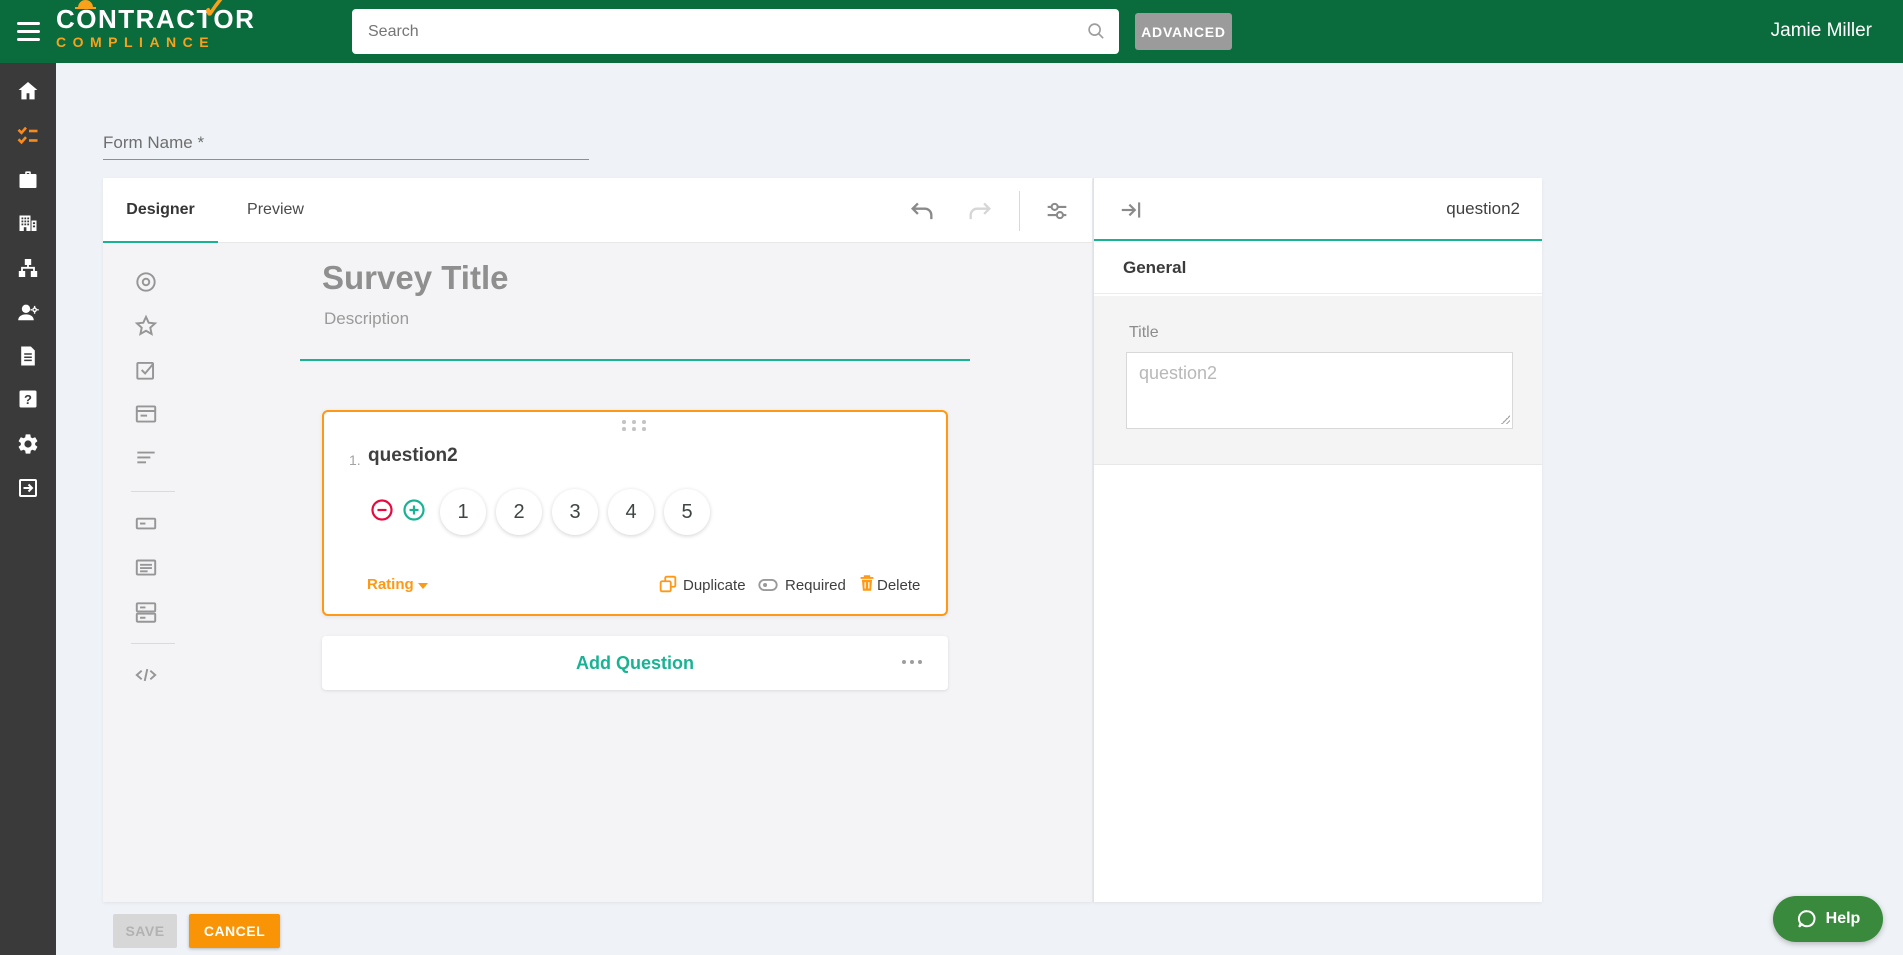 Image resolution: width=1903 pixels, height=955 pixels. What do you see at coordinates (145, 931) in the screenshot?
I see `save-button: SAVE` at bounding box center [145, 931].